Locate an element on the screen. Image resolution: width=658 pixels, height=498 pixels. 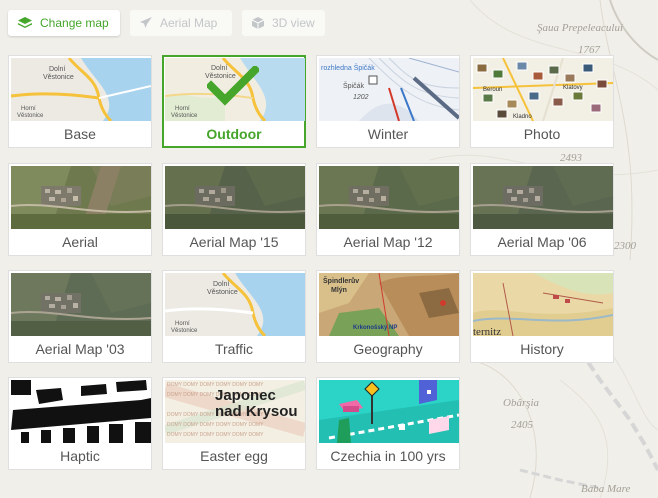
base-map-thumbnail: Dolní Věstonice Horní Věstonice is located at coordinates (81, 89).